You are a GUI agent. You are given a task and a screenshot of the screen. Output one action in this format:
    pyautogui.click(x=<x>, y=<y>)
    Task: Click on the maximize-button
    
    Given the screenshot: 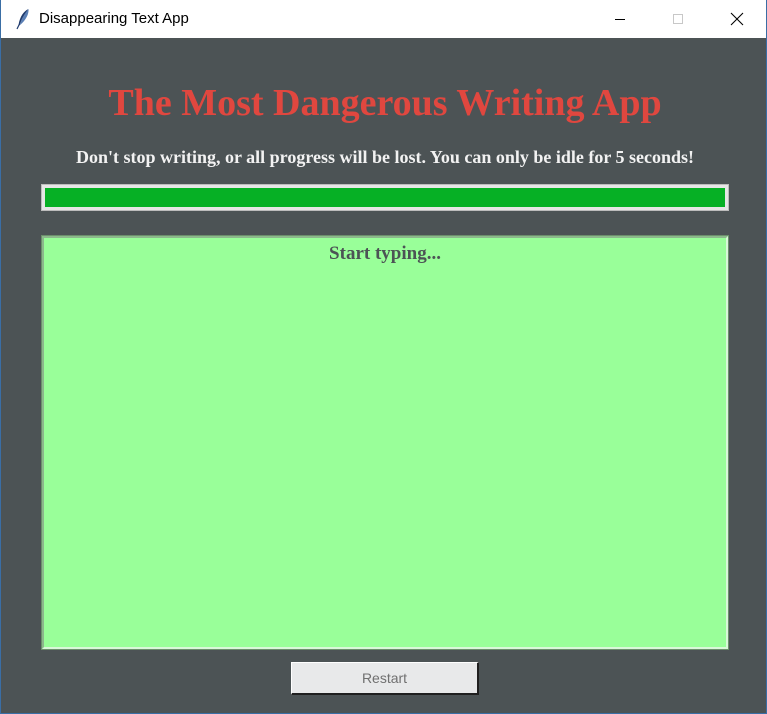 What is the action you would take?
    pyautogui.click(x=678, y=19)
    